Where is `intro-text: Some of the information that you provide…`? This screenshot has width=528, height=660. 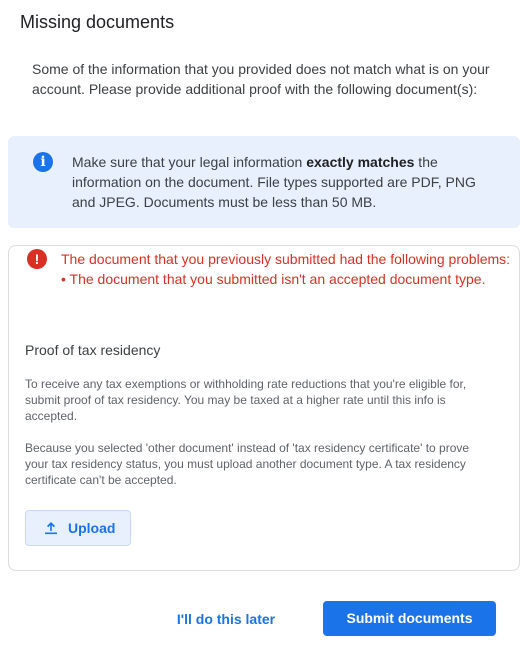 intro-text: Some of the information that you provide… is located at coordinates (261, 79).